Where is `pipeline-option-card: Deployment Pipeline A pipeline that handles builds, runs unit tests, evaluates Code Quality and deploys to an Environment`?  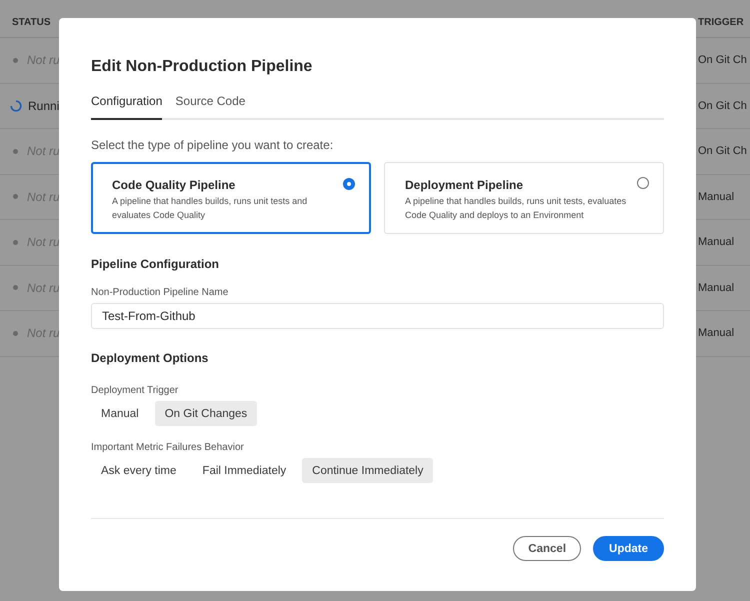
pipeline-option-card: Deployment Pipeline A pipeline that handles builds, runs unit tests, evaluates Code Quality and deploys to an Environment is located at coordinates (524, 198).